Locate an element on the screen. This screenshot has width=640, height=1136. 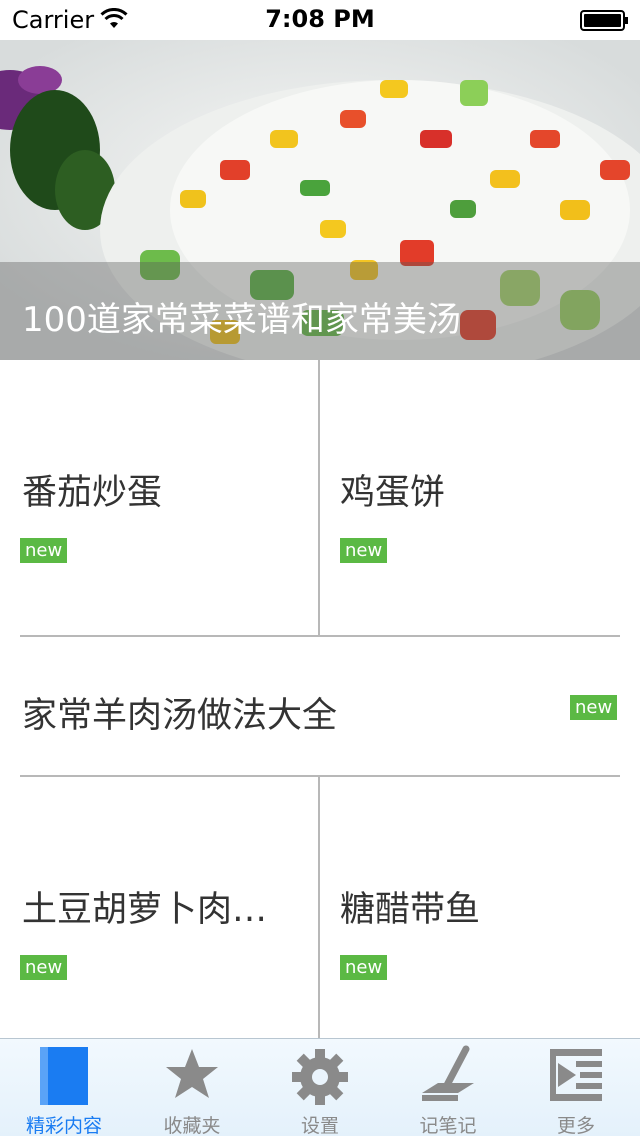
tab-featured: 精彩内容 is located at coordinates (64, 1087).